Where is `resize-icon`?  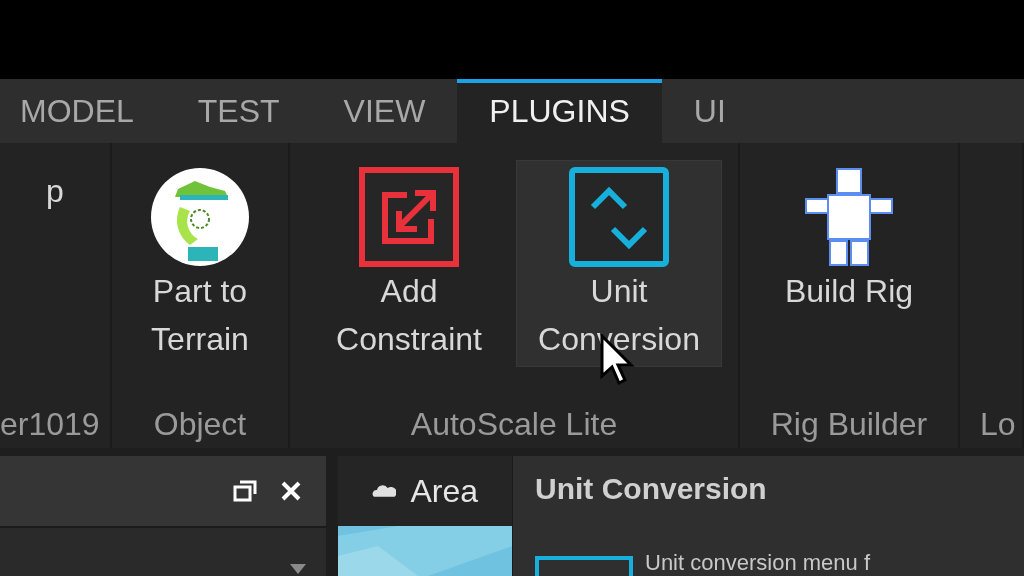 resize-icon is located at coordinates (409, 217).